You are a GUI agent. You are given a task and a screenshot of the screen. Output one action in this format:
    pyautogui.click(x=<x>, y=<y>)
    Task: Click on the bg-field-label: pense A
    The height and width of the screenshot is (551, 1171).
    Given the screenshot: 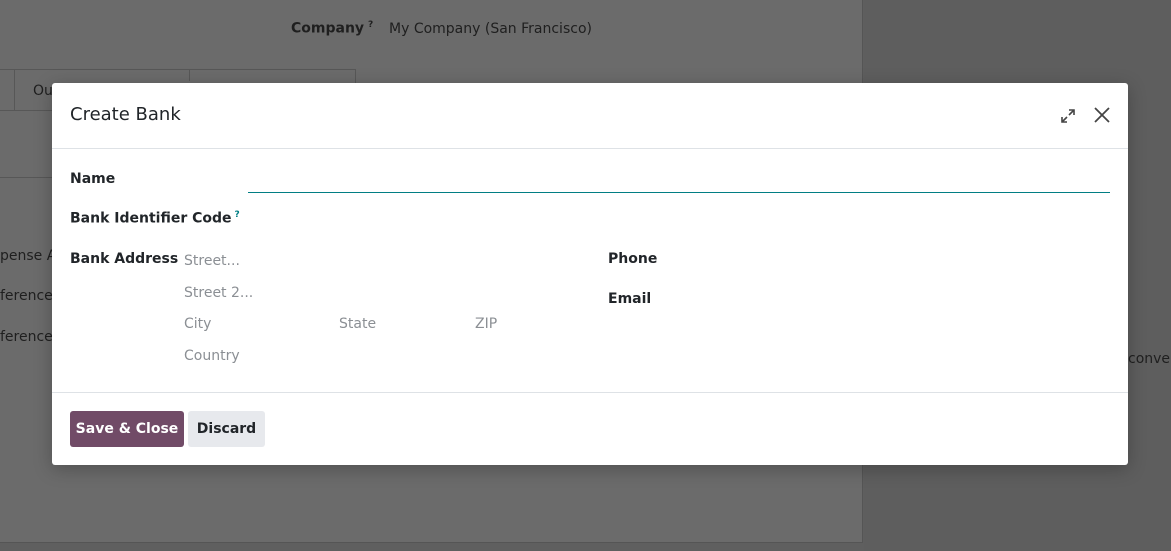 What is the action you would take?
    pyautogui.click(x=28, y=256)
    